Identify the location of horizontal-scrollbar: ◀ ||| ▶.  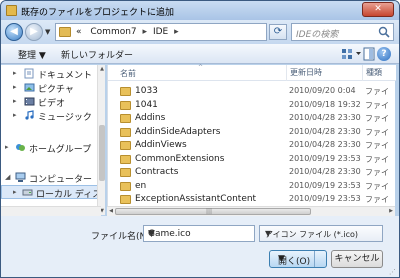
(251, 211).